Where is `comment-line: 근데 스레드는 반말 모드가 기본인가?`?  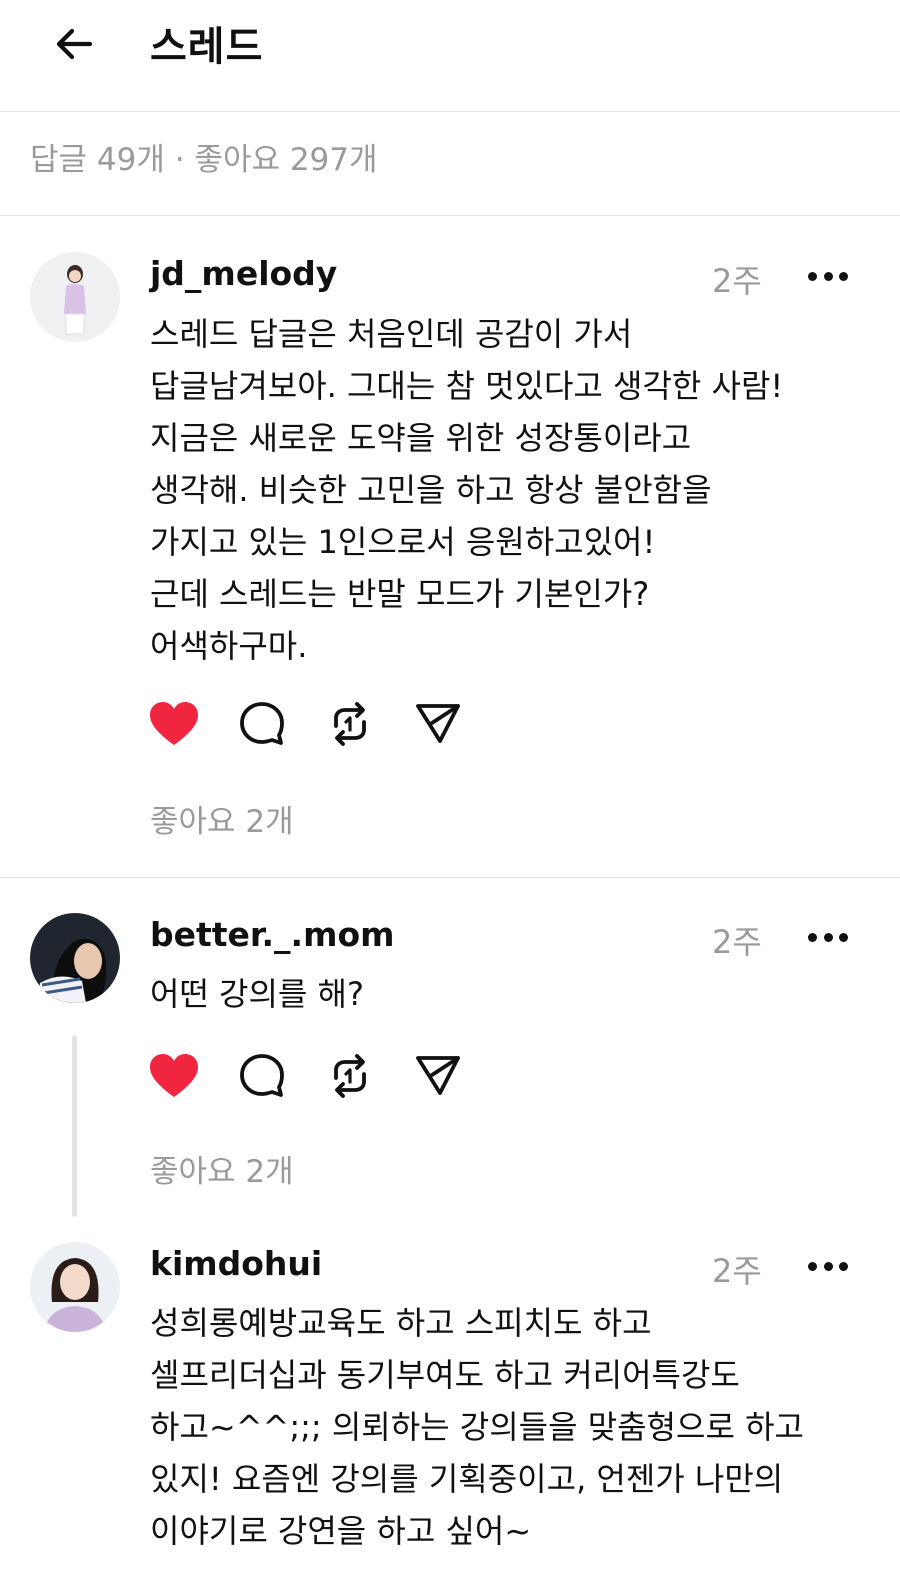
comment-line: 근데 스레드는 반말 모드가 기본인가? is located at coordinates (400, 594).